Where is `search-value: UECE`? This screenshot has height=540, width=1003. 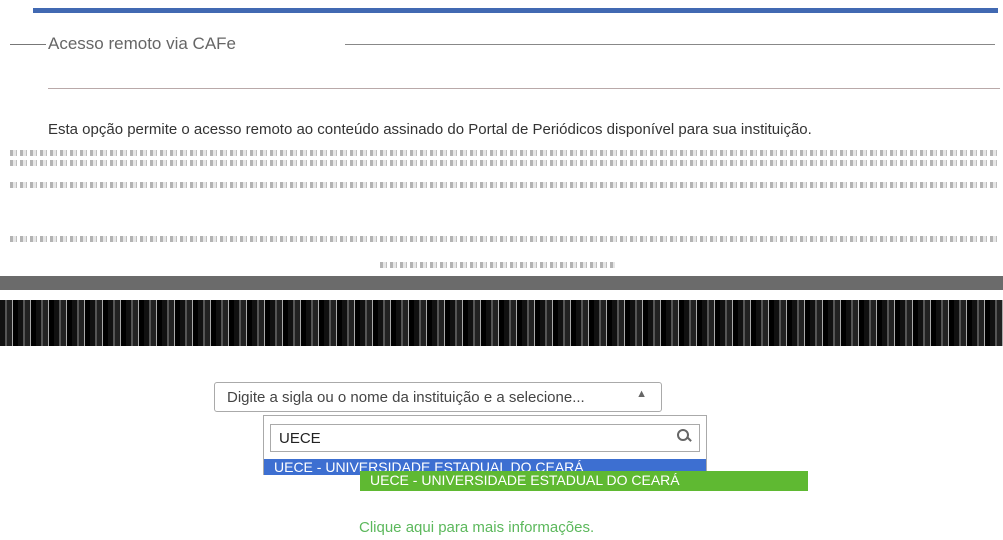
search-value: UECE is located at coordinates (300, 438).